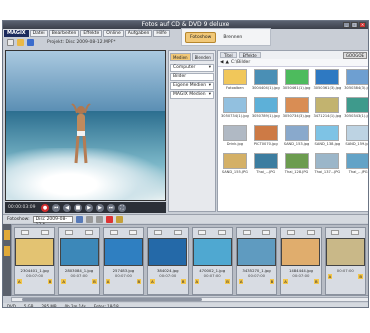  Describe the element at coordinates (111, 207) in the screenshot. I see `go-to-end-button: ⏭` at that location.